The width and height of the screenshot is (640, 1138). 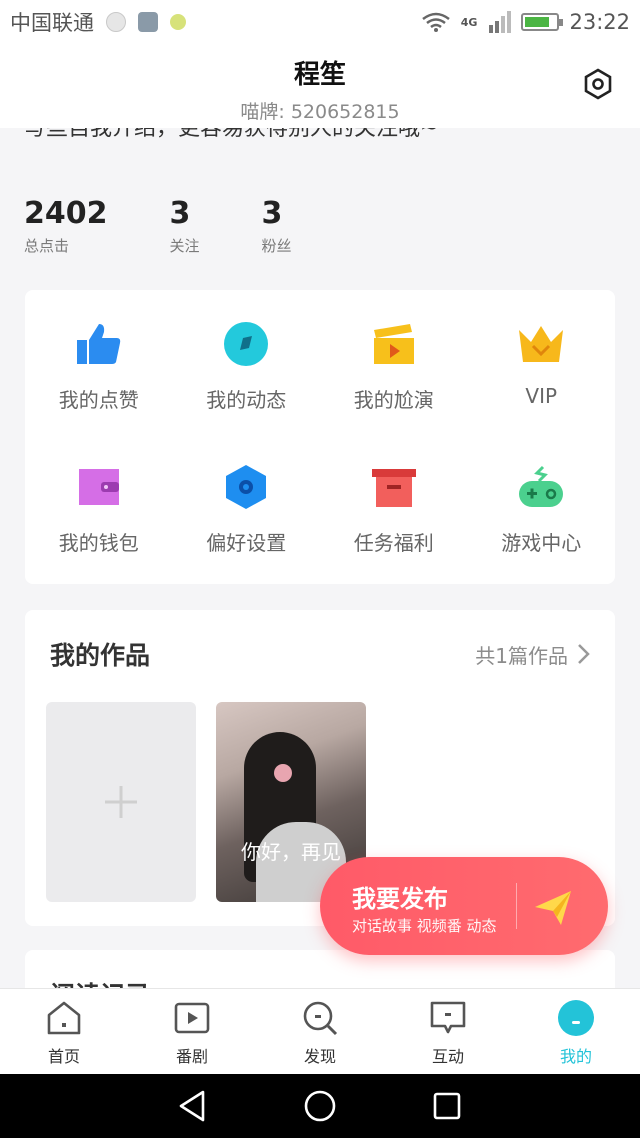 What do you see at coordinates (516, 906) in the screenshot?
I see `fab-divider` at bounding box center [516, 906].